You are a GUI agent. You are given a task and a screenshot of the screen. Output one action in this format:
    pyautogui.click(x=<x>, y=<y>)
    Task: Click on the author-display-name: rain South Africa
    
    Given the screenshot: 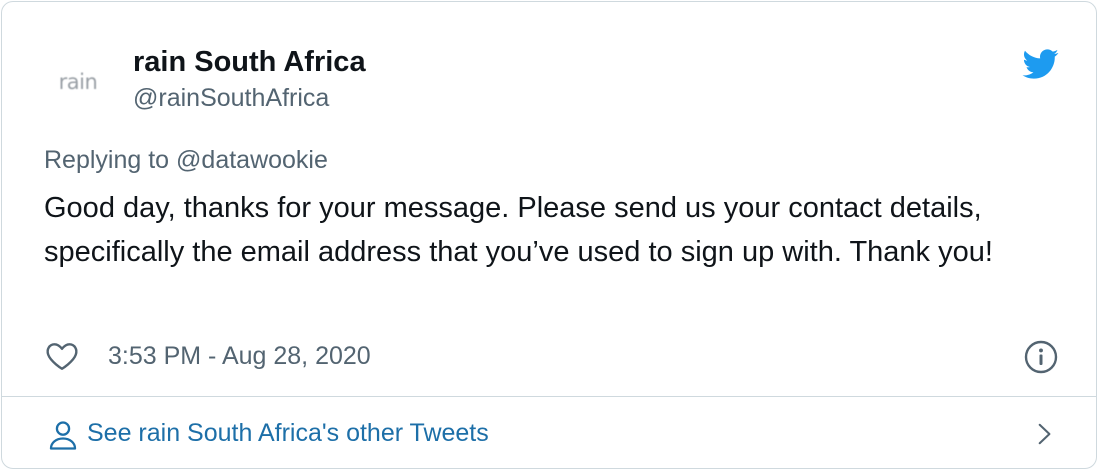 What is the action you would take?
    pyautogui.click(x=249, y=62)
    